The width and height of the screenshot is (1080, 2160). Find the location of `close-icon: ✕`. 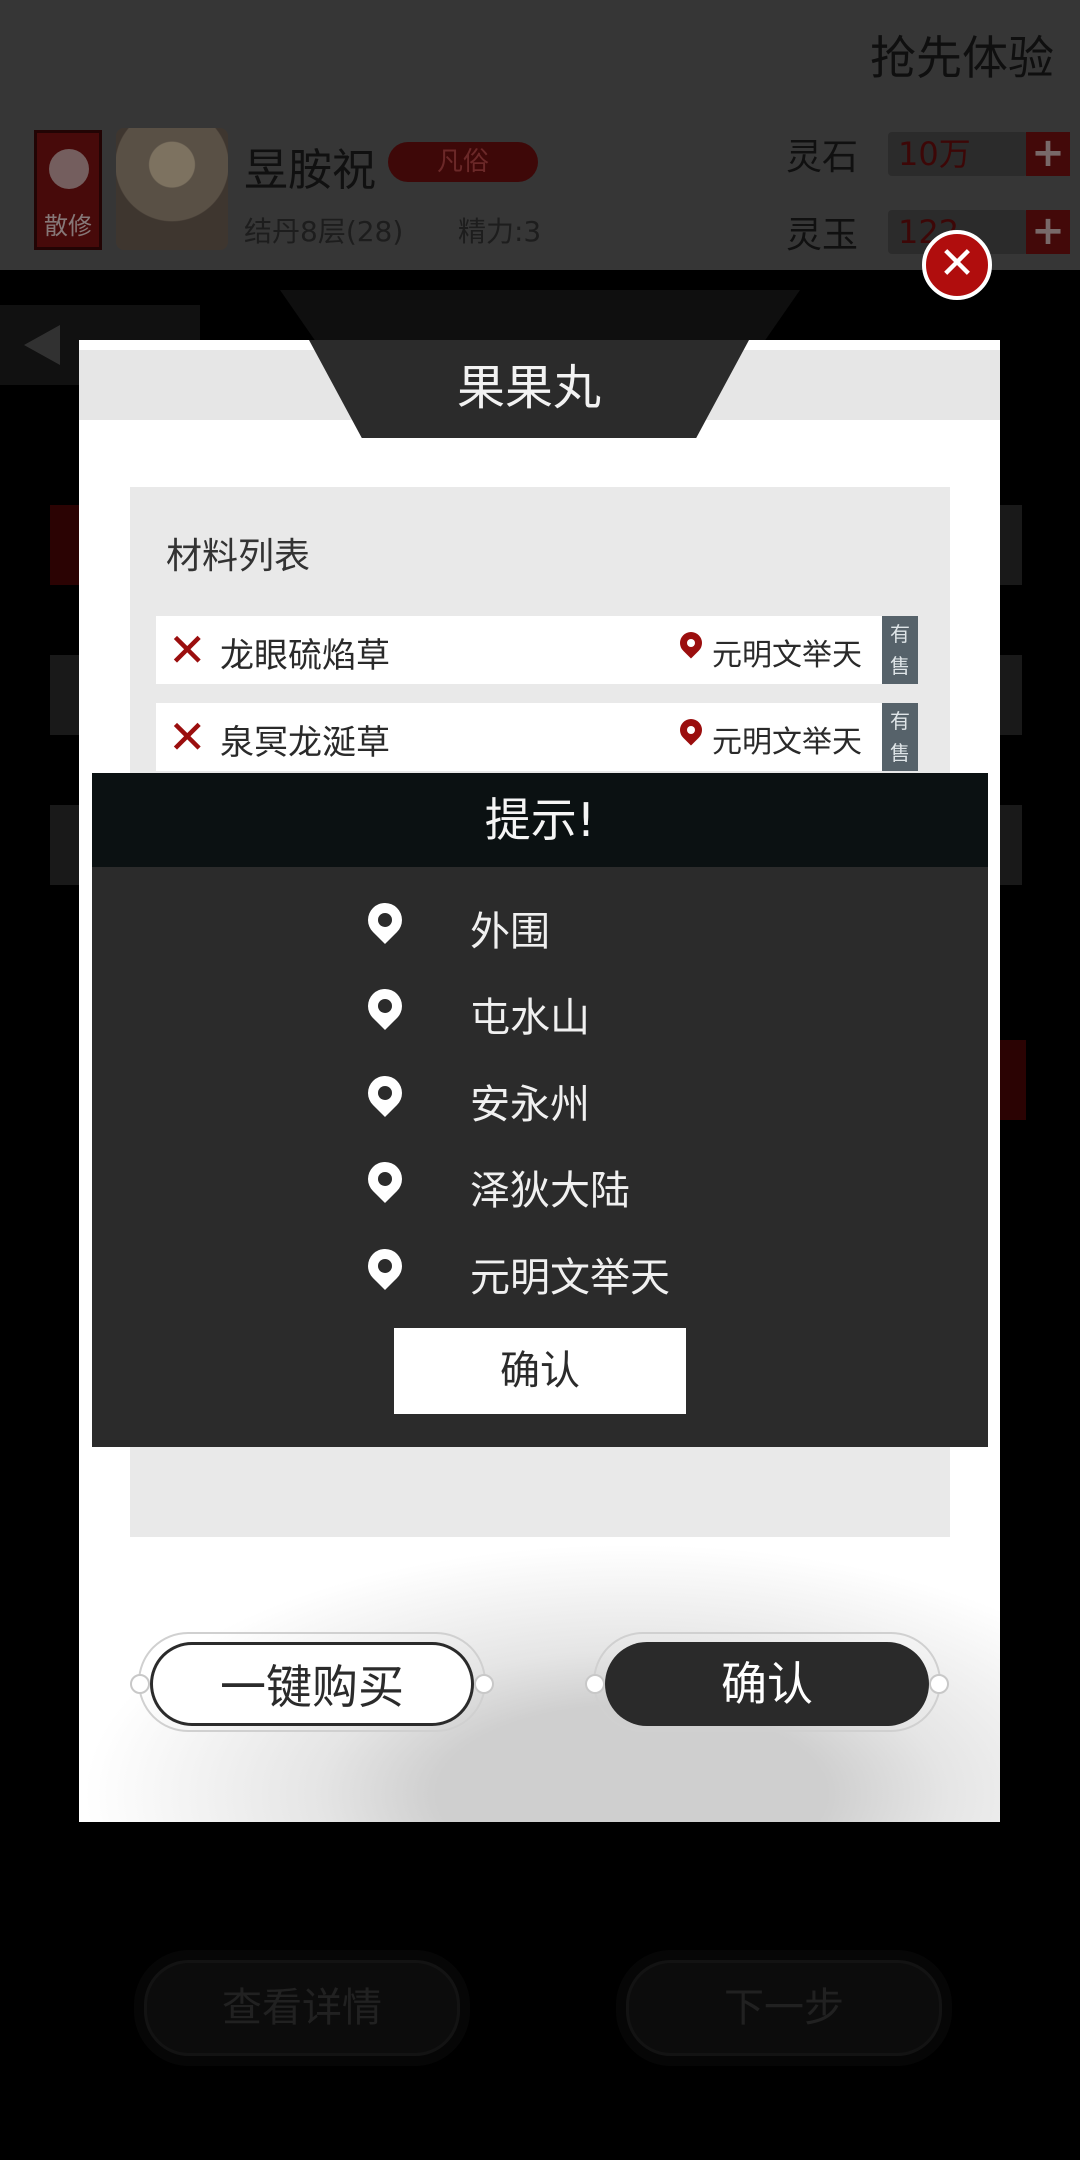

close-icon: ✕ is located at coordinates (957, 265).